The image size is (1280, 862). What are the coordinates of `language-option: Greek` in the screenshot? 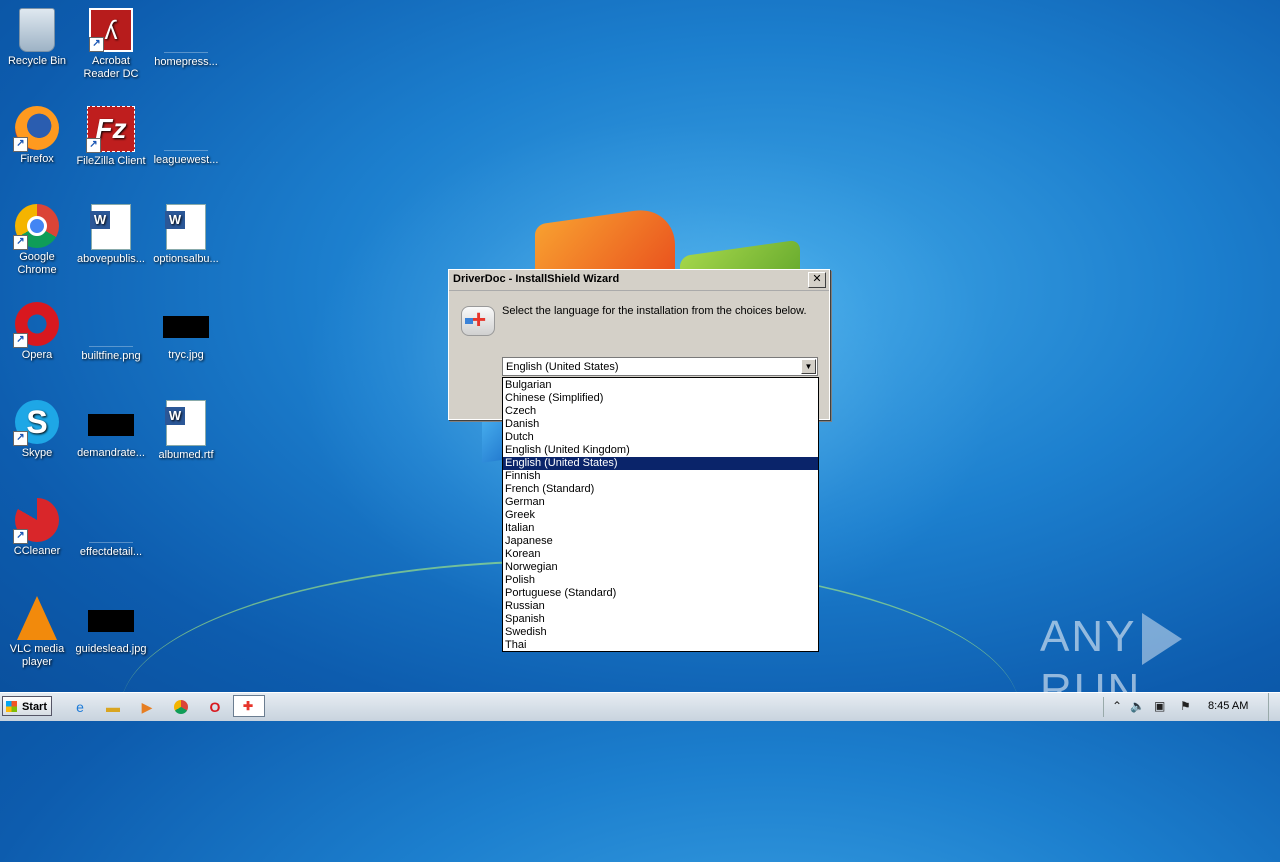 It's located at (660, 515).